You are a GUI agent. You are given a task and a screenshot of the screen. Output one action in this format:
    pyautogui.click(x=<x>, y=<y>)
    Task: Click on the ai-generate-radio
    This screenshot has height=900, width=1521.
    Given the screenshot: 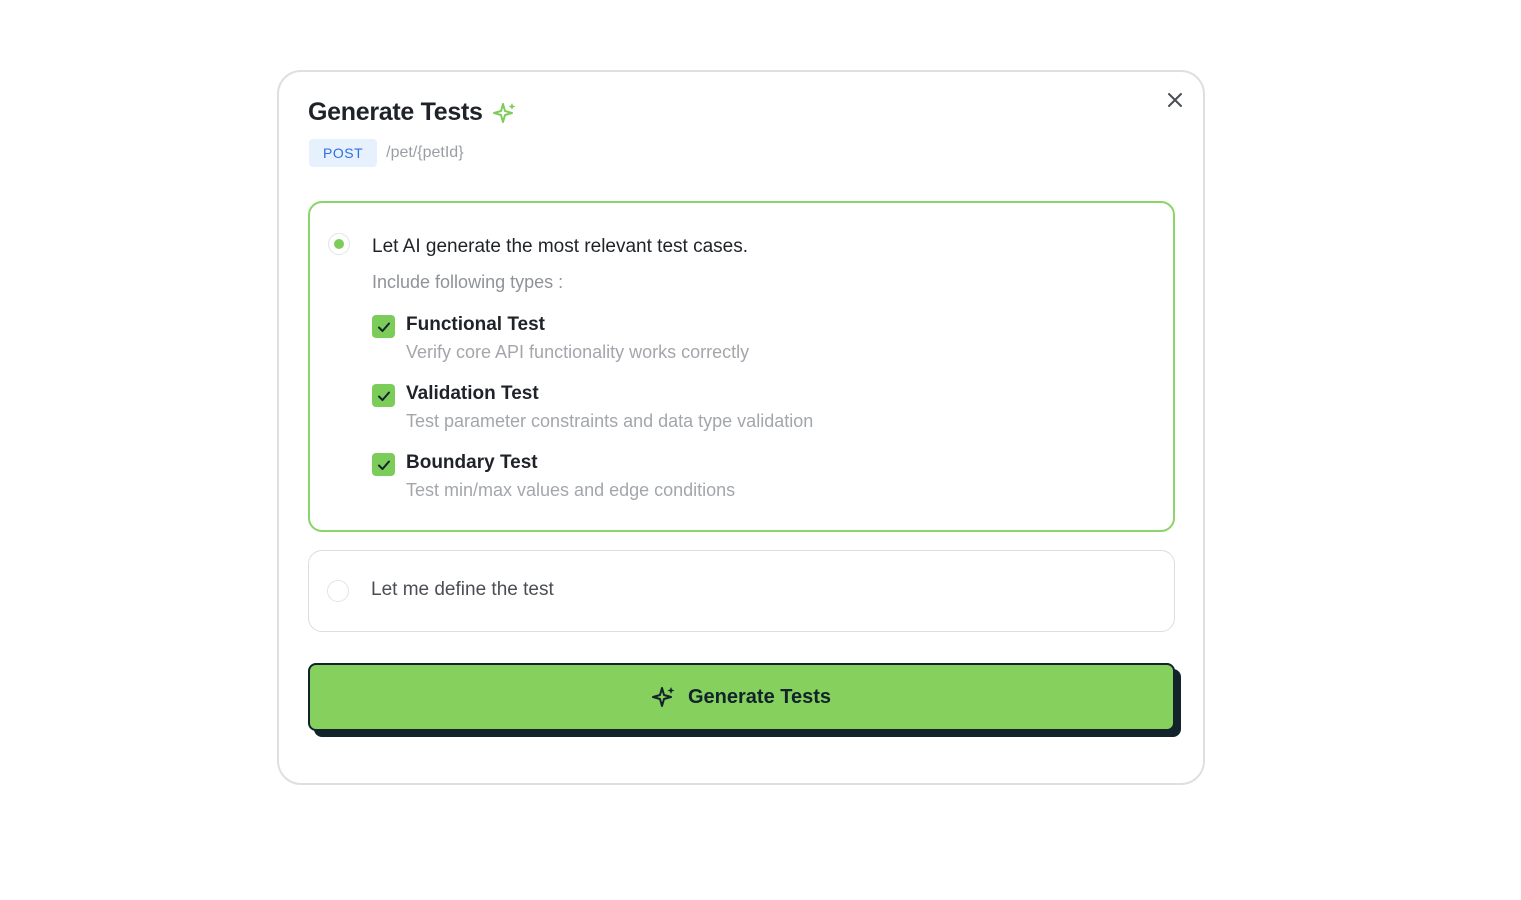 What is the action you would take?
    pyautogui.click(x=339, y=244)
    